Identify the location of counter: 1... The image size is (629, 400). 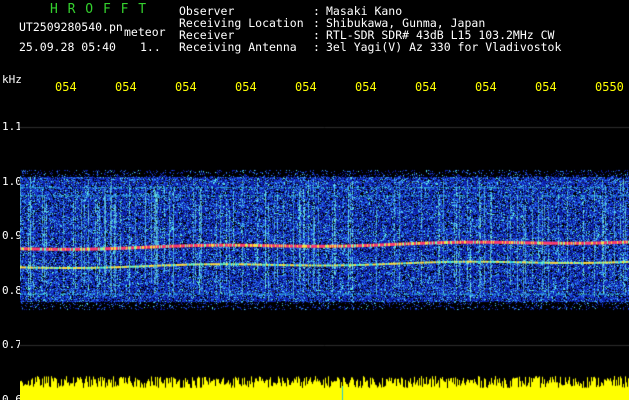
(150, 47).